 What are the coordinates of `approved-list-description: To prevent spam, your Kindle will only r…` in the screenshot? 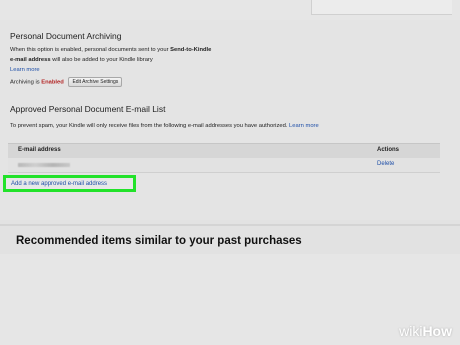 It's located at (164, 126).